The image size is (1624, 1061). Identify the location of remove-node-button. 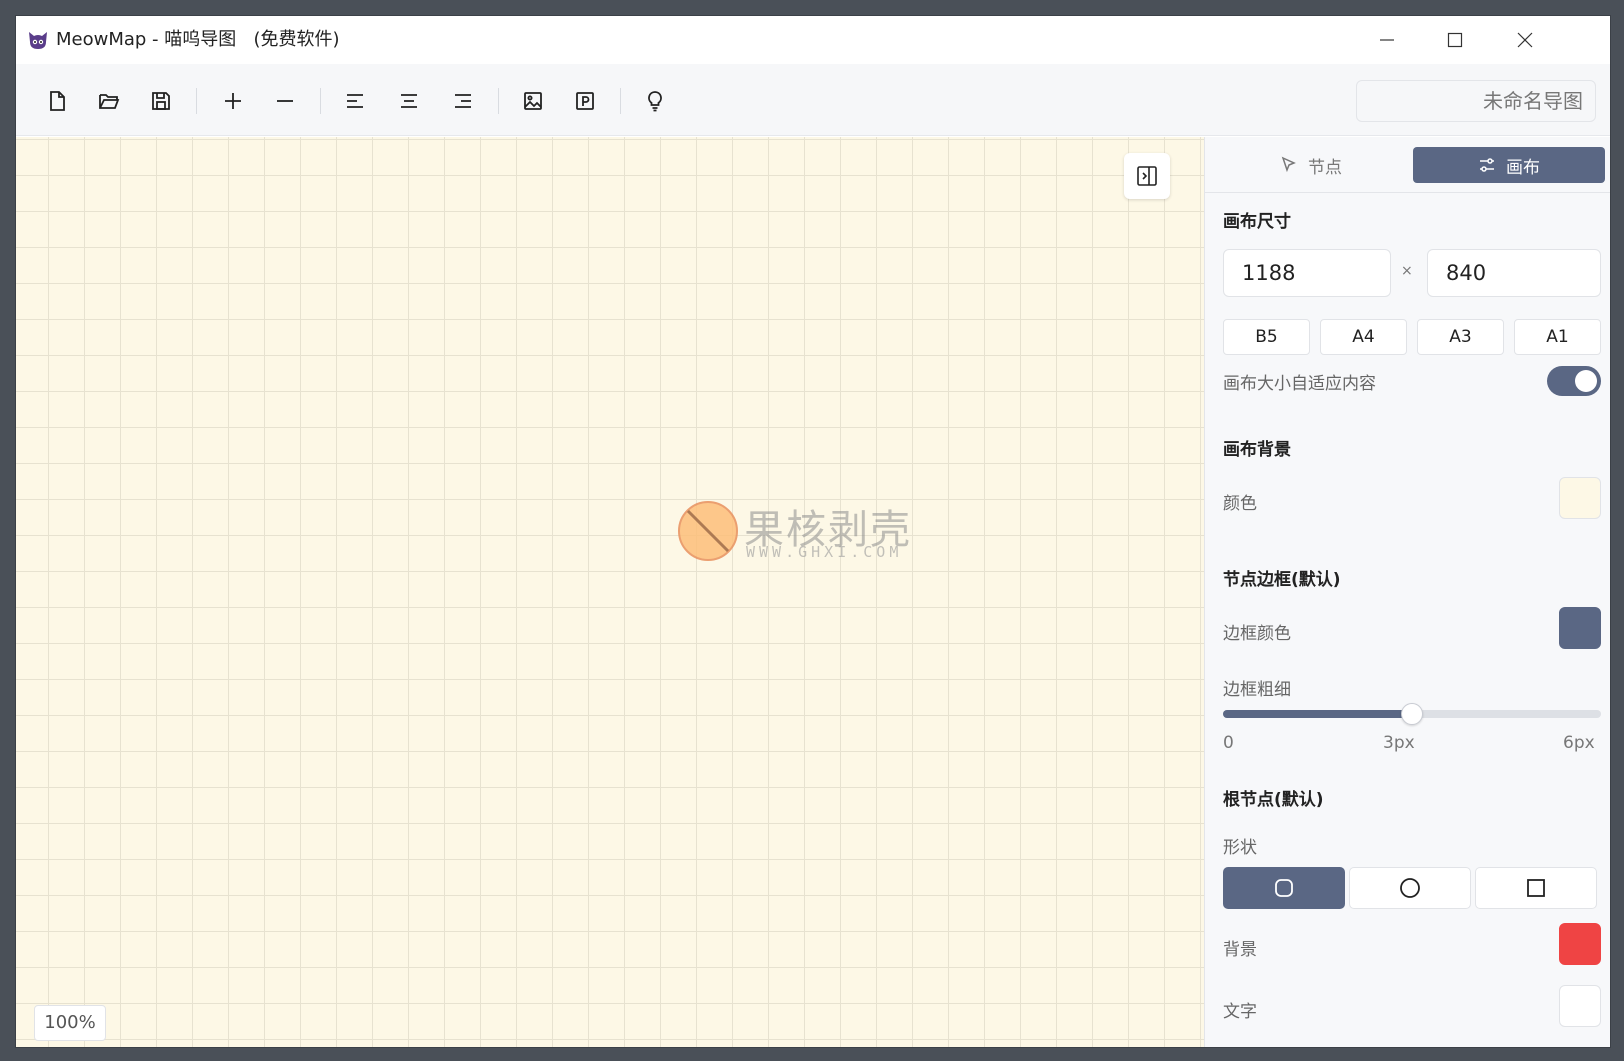
(285, 101).